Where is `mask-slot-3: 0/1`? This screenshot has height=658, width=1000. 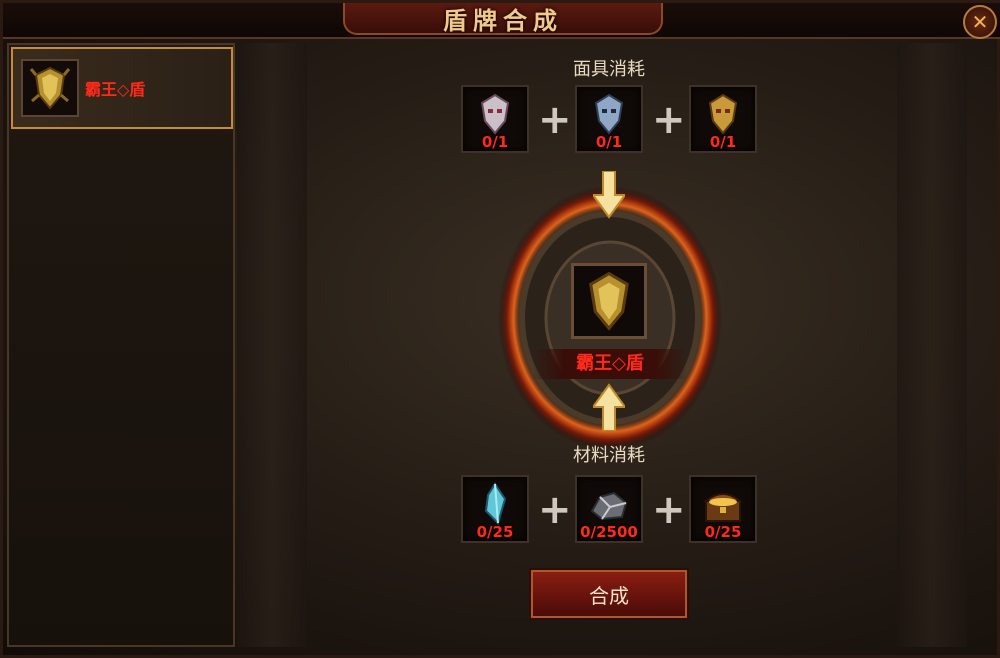
mask-slot-3: 0/1 is located at coordinates (723, 119).